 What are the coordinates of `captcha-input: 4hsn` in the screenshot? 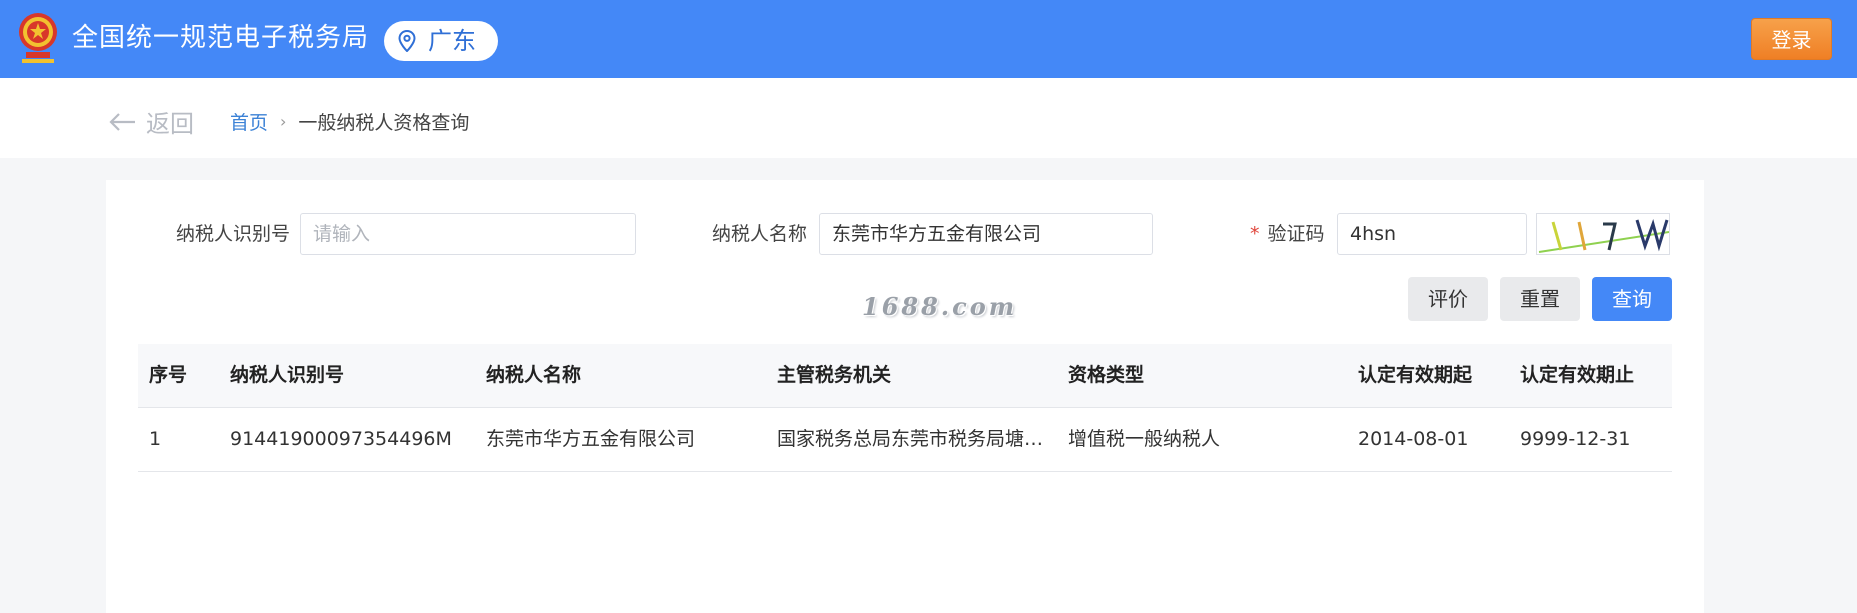 It's located at (1432, 234).